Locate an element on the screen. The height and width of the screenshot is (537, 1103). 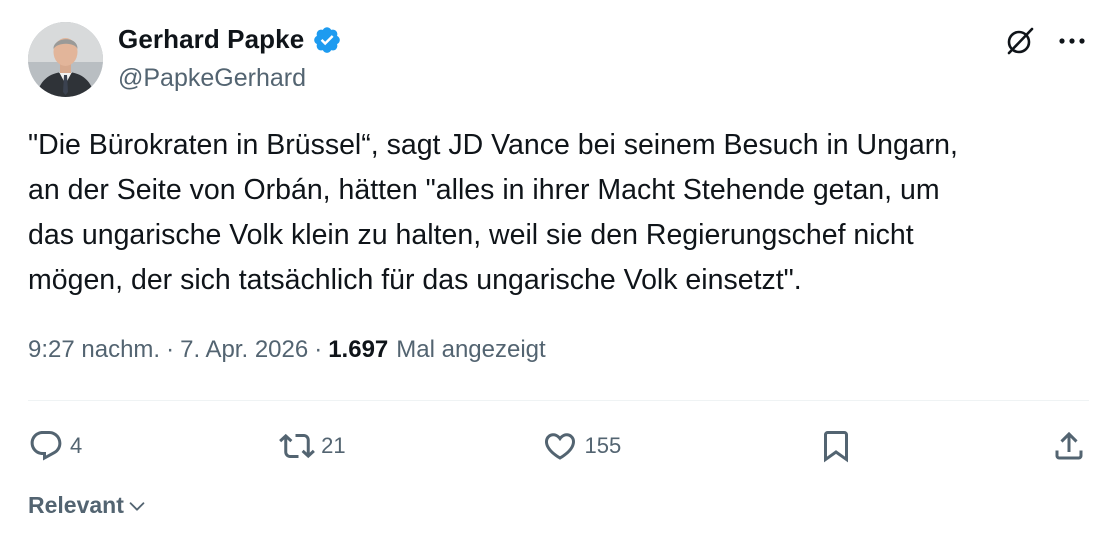
chevron-down-icon is located at coordinates (137, 506).